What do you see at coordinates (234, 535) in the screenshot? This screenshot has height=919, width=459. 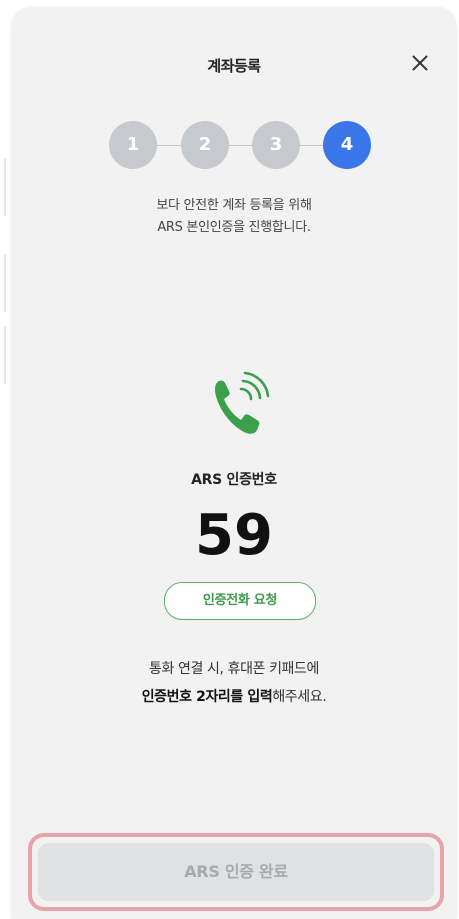 I see `ars-code-value: 59` at bounding box center [234, 535].